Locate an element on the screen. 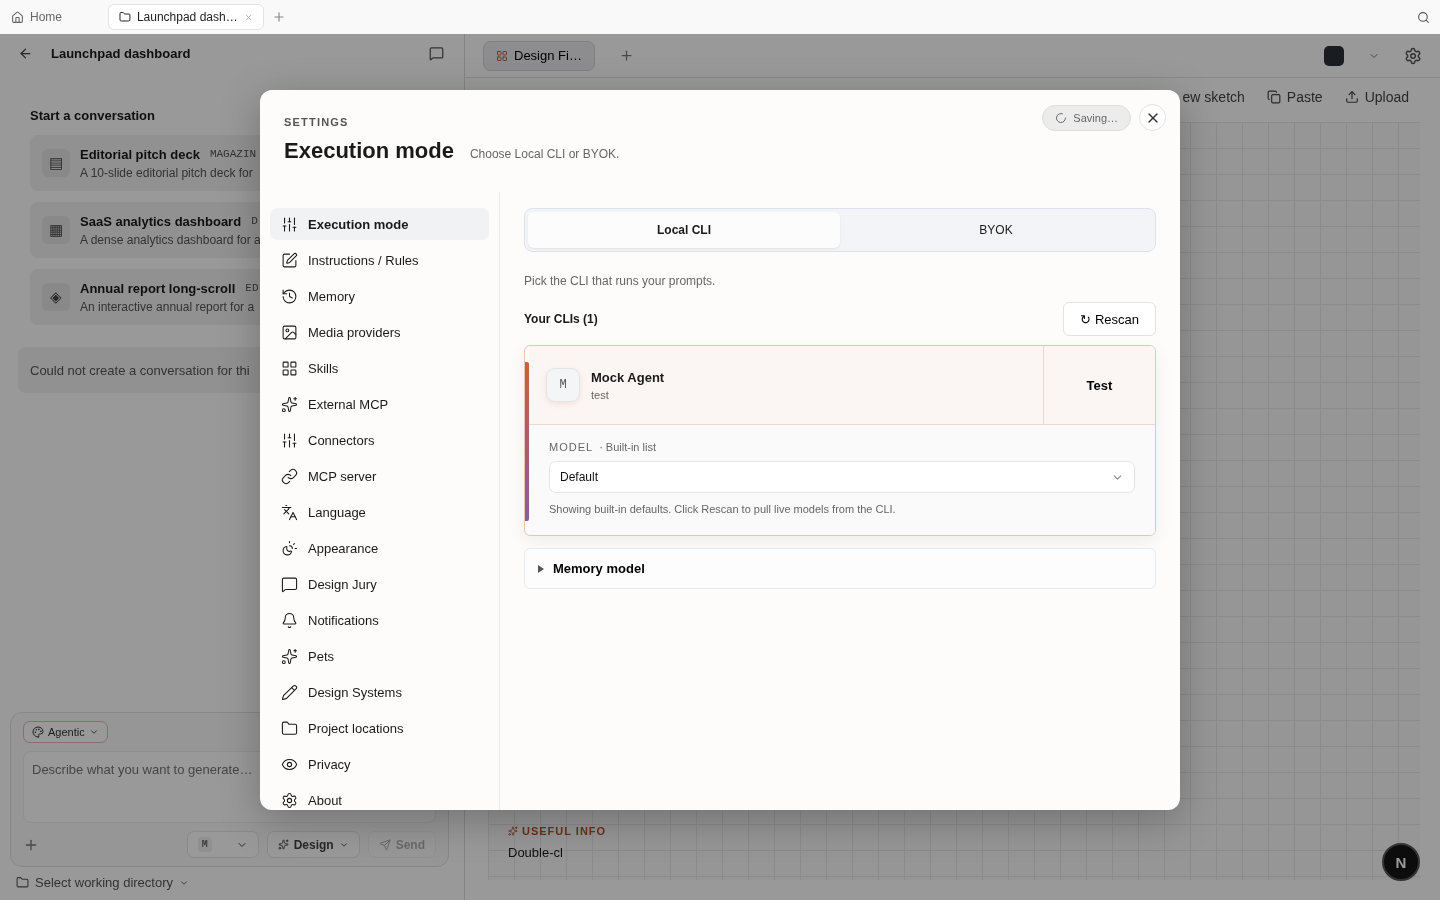 The image size is (1440, 900). dialog-subtitle: Choose Local CLI or BYOK. is located at coordinates (544, 154).